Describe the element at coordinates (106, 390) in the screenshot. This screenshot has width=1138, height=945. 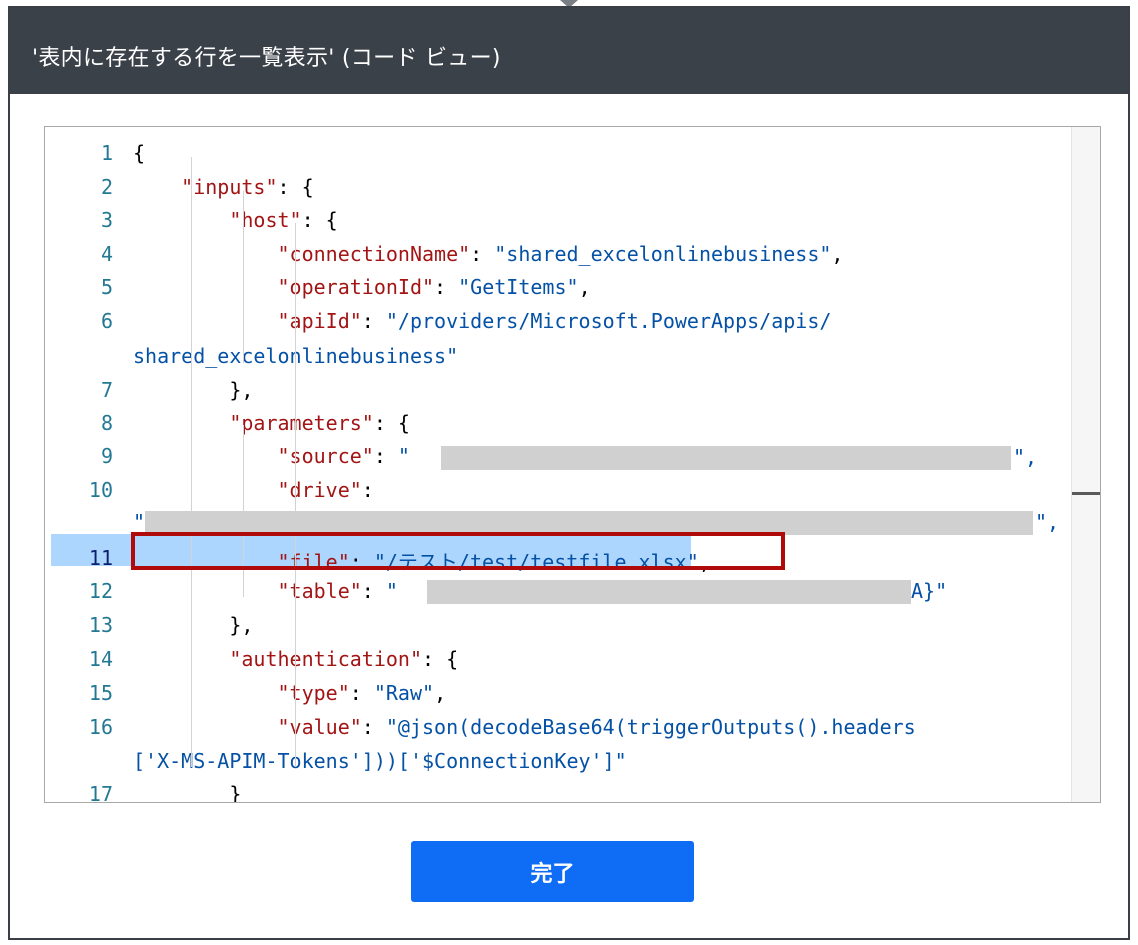
I see `line-number: 7` at that location.